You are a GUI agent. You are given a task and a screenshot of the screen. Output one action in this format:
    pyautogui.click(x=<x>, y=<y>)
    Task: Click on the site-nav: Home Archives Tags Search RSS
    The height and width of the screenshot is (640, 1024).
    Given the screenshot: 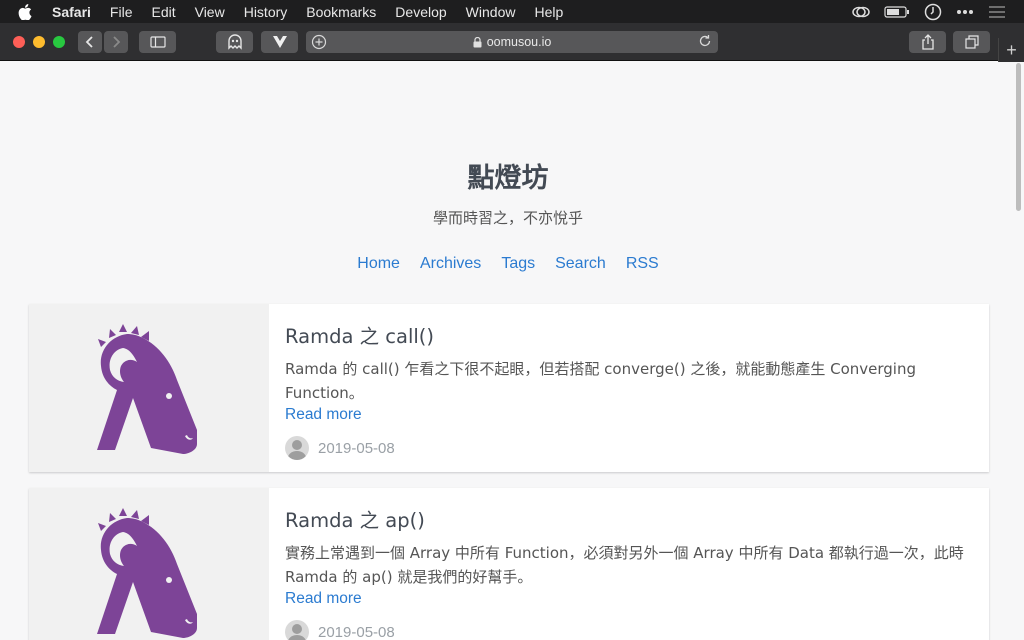 What is the action you would take?
    pyautogui.click(x=508, y=264)
    